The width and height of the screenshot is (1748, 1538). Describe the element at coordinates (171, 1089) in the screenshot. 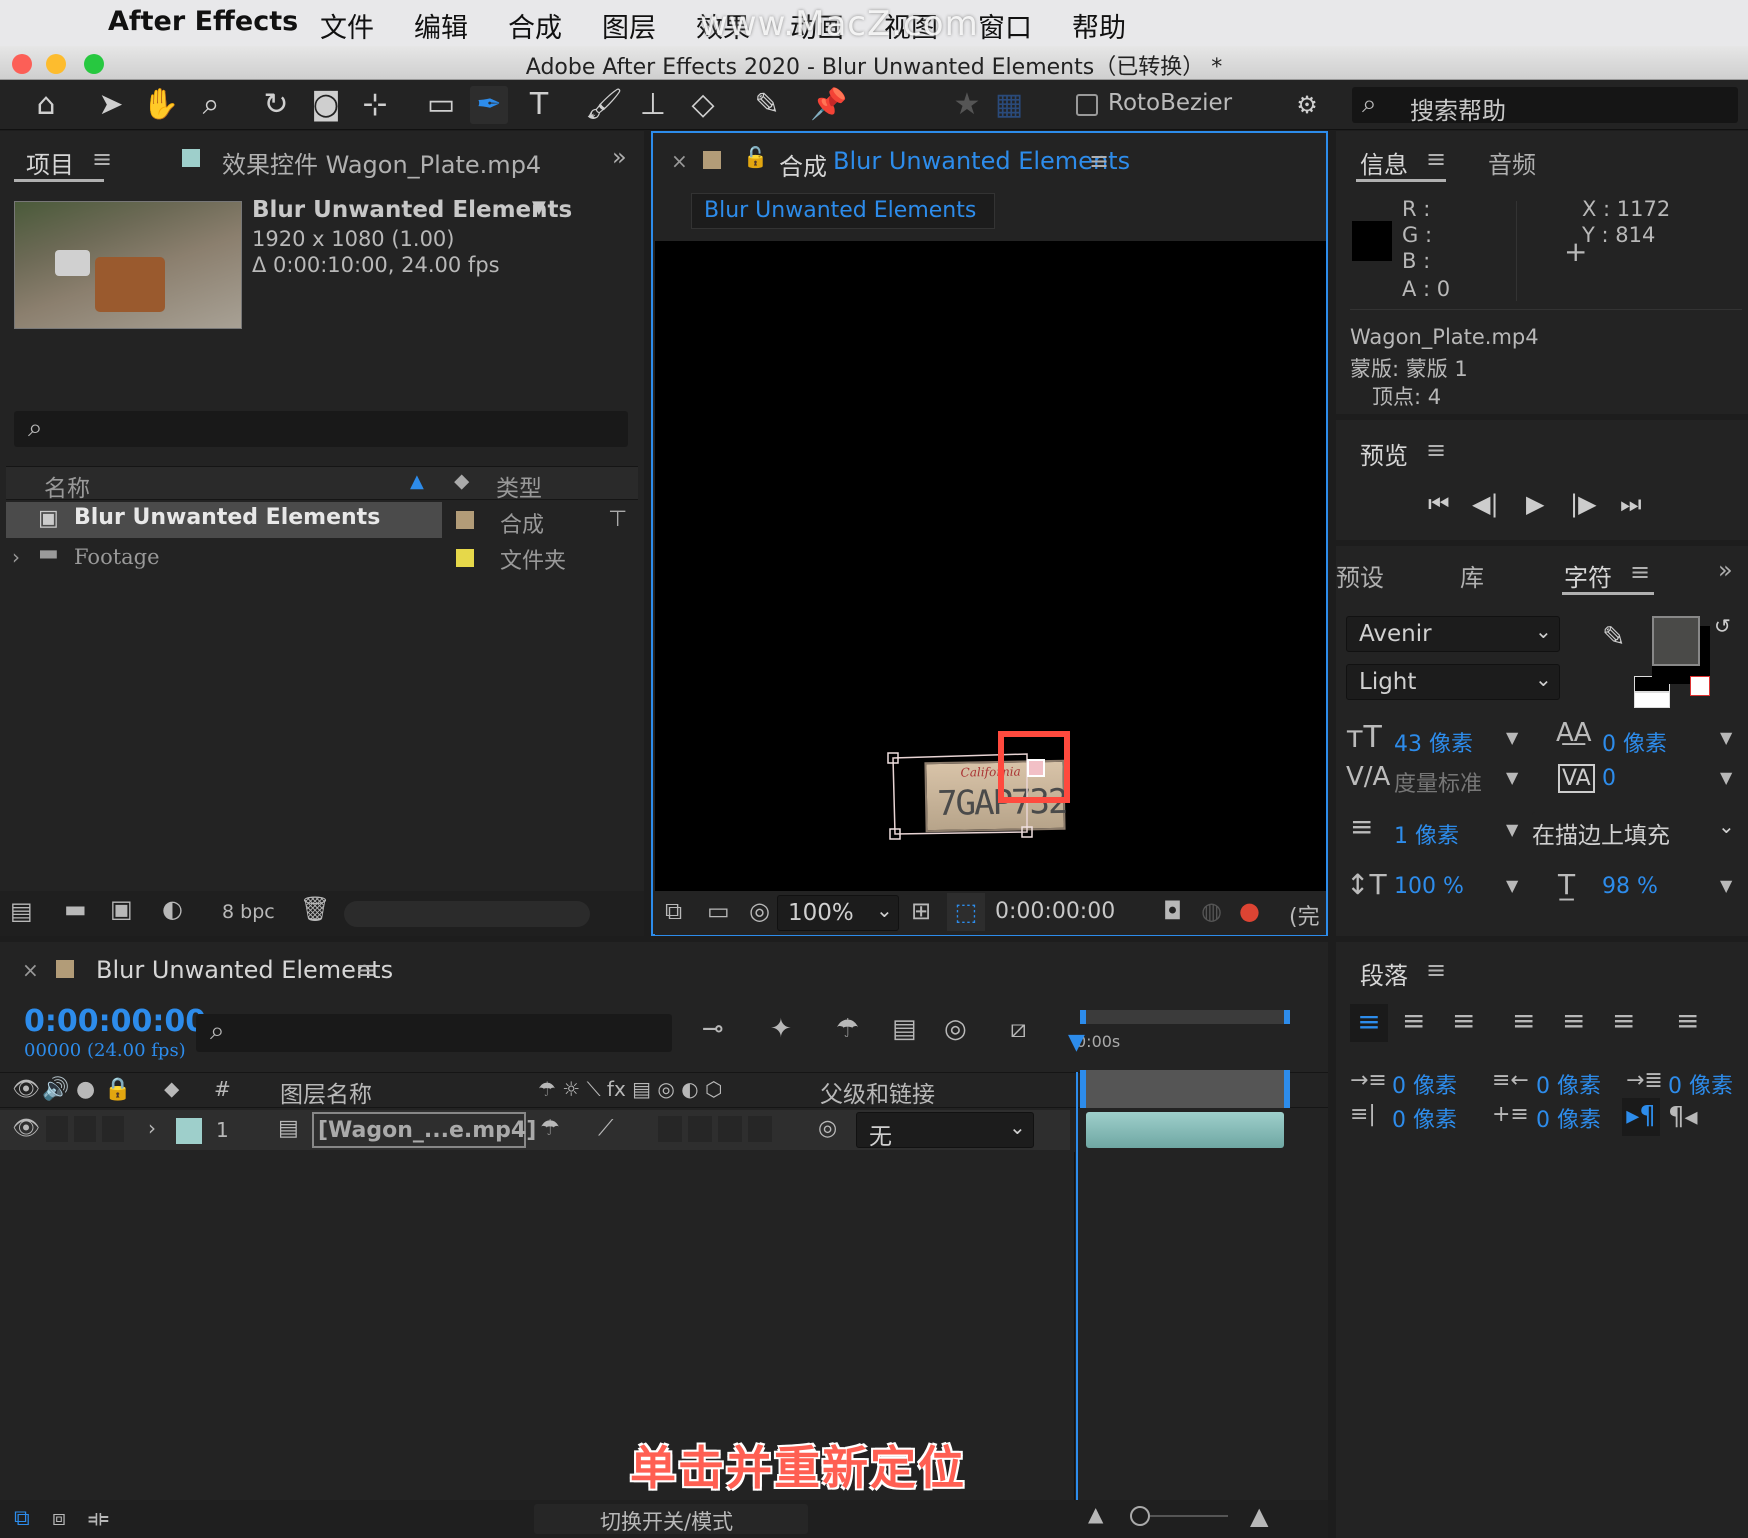

I see `label-tag-icon: ⬥` at that location.